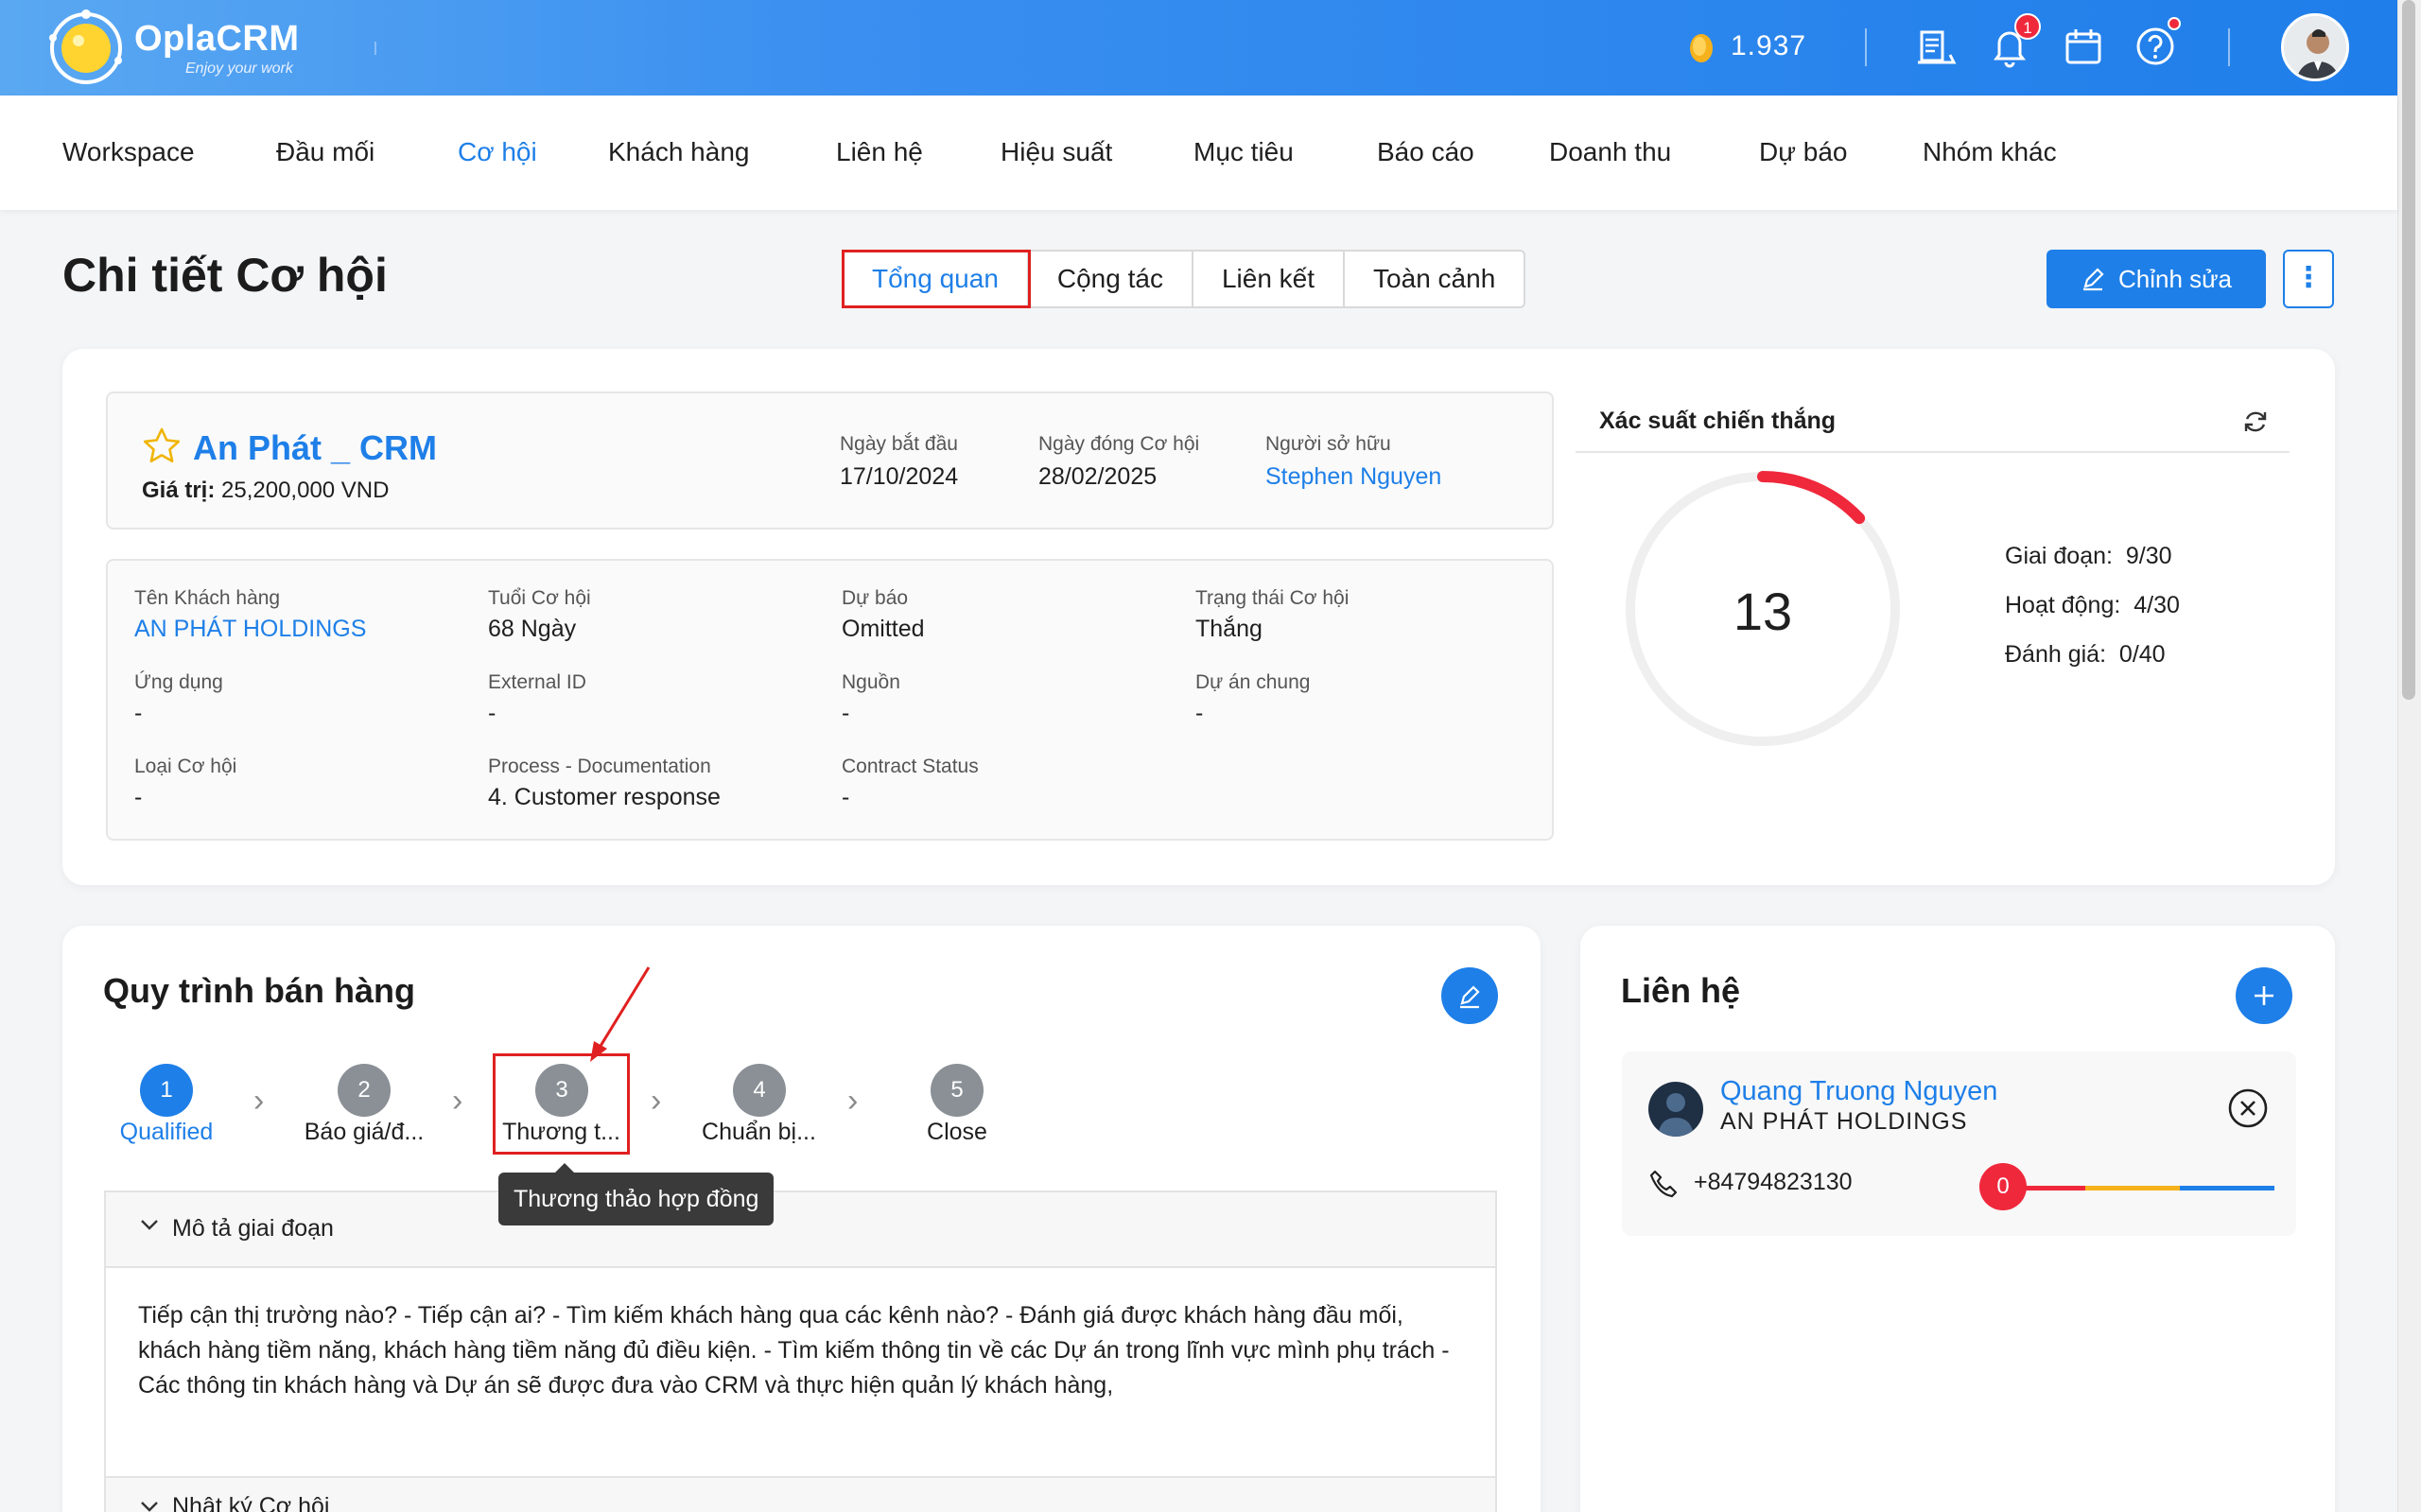  Describe the element at coordinates (86, 48) in the screenshot. I see `opla-logo-icon` at that location.